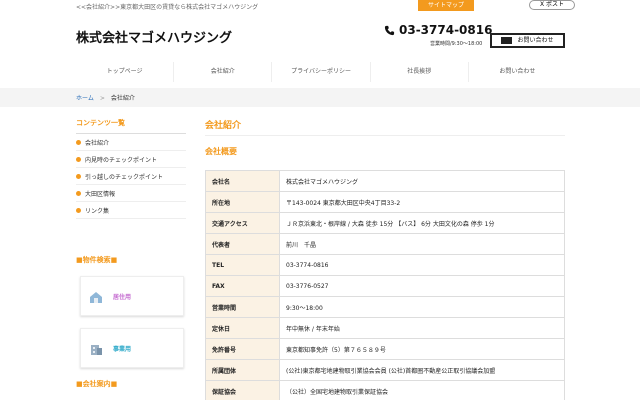  Describe the element at coordinates (422, 349) in the screenshot. I see `table-row-value: 東京都知事免許（5）第７６５８９号` at that location.